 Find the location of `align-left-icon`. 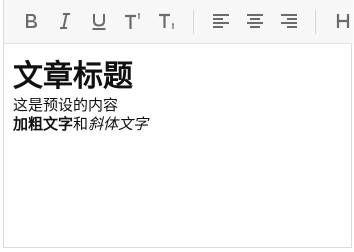

align-left-icon is located at coordinates (221, 21).